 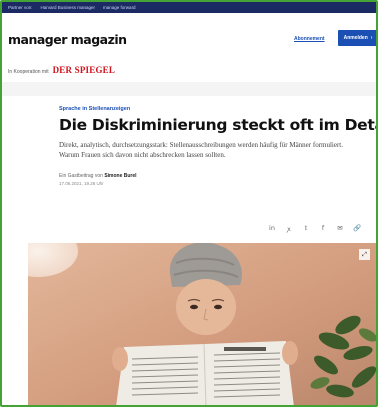 What do you see at coordinates (309, 39) in the screenshot?
I see `subscribe-link: Abonnement` at bounding box center [309, 39].